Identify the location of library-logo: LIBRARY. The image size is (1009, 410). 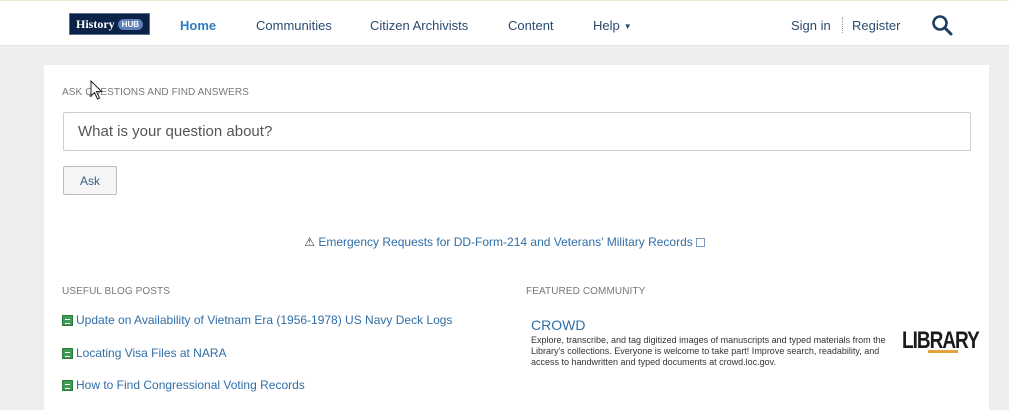
(941, 341).